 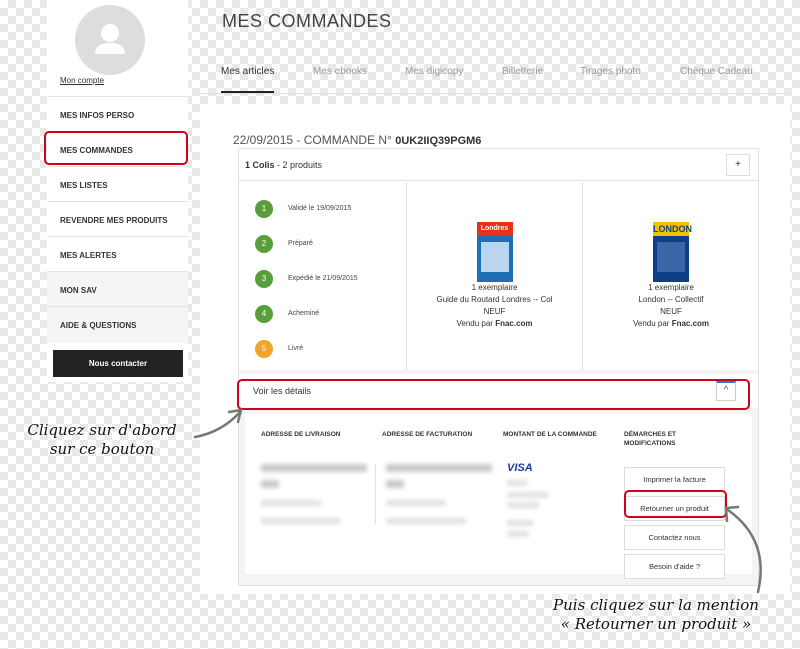 I want to click on annotation-line: « Retourner un produit », so click(x=656, y=624).